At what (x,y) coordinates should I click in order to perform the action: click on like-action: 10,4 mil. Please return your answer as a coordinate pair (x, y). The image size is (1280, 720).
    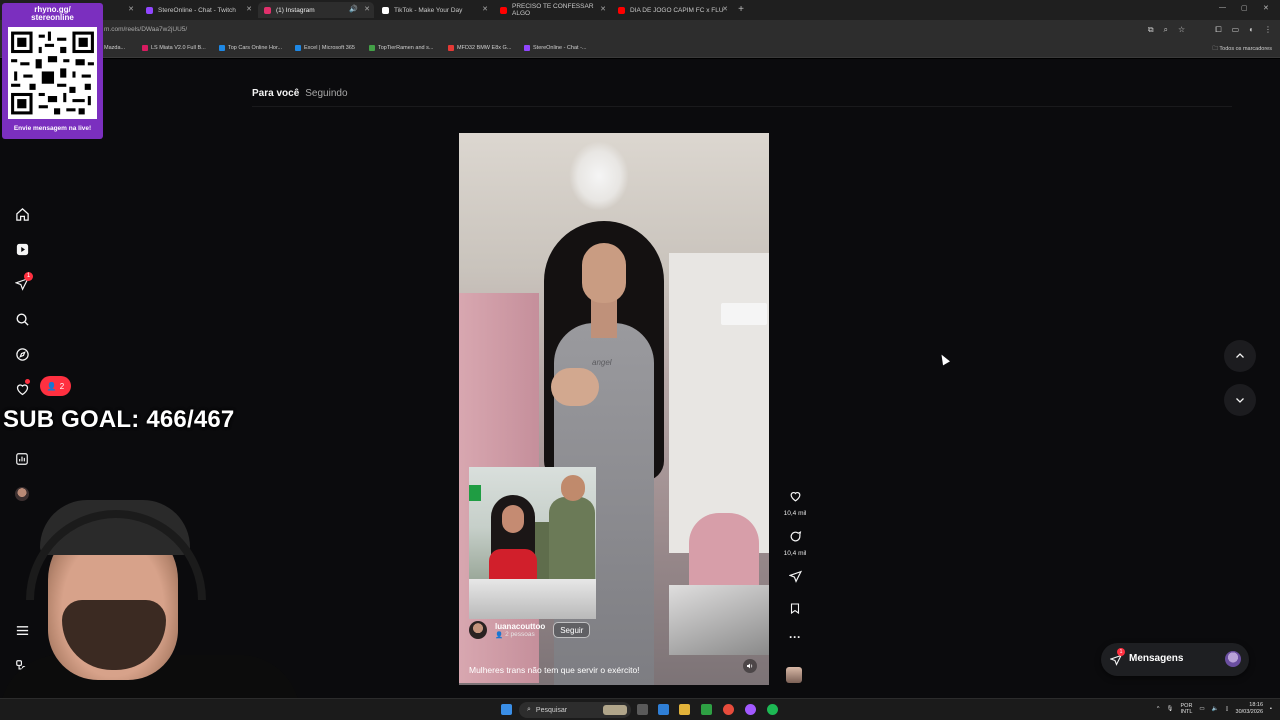
    Looking at the image, I should click on (795, 503).